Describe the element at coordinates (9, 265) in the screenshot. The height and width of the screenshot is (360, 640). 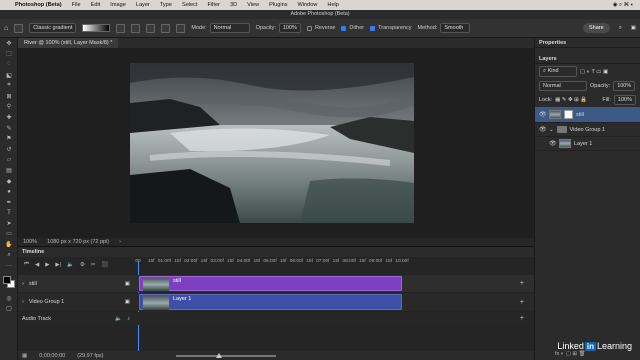
I see `more-tools-icon: ···` at that location.